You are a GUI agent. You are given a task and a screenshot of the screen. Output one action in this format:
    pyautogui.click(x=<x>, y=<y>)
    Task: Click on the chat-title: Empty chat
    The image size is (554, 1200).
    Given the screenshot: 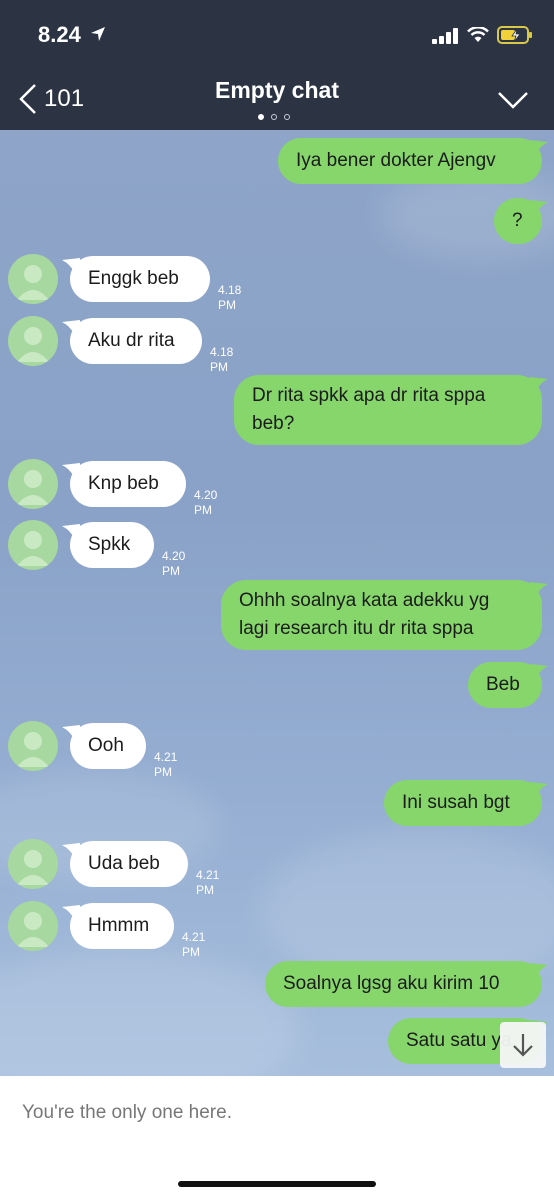 What is the action you would take?
    pyautogui.click(x=277, y=90)
    